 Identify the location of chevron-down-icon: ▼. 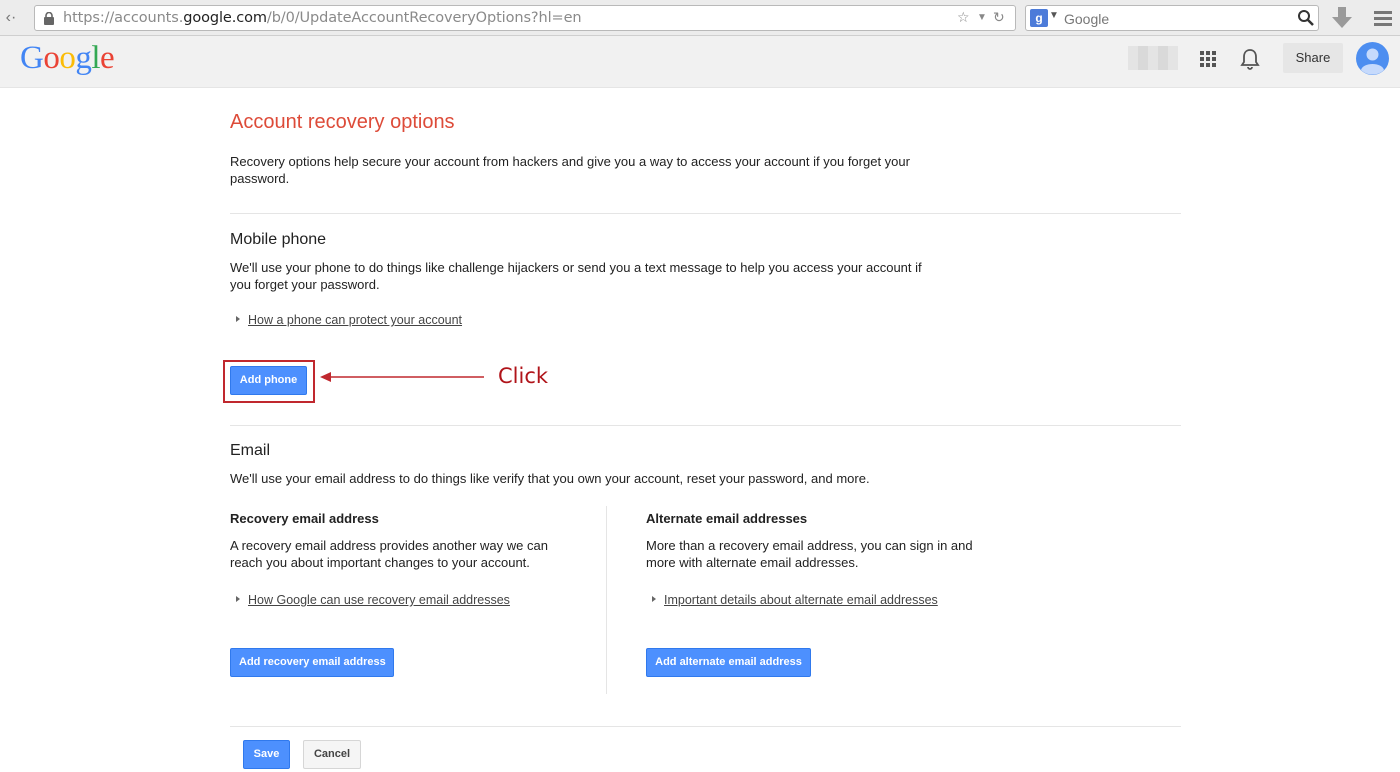
(1054, 15).